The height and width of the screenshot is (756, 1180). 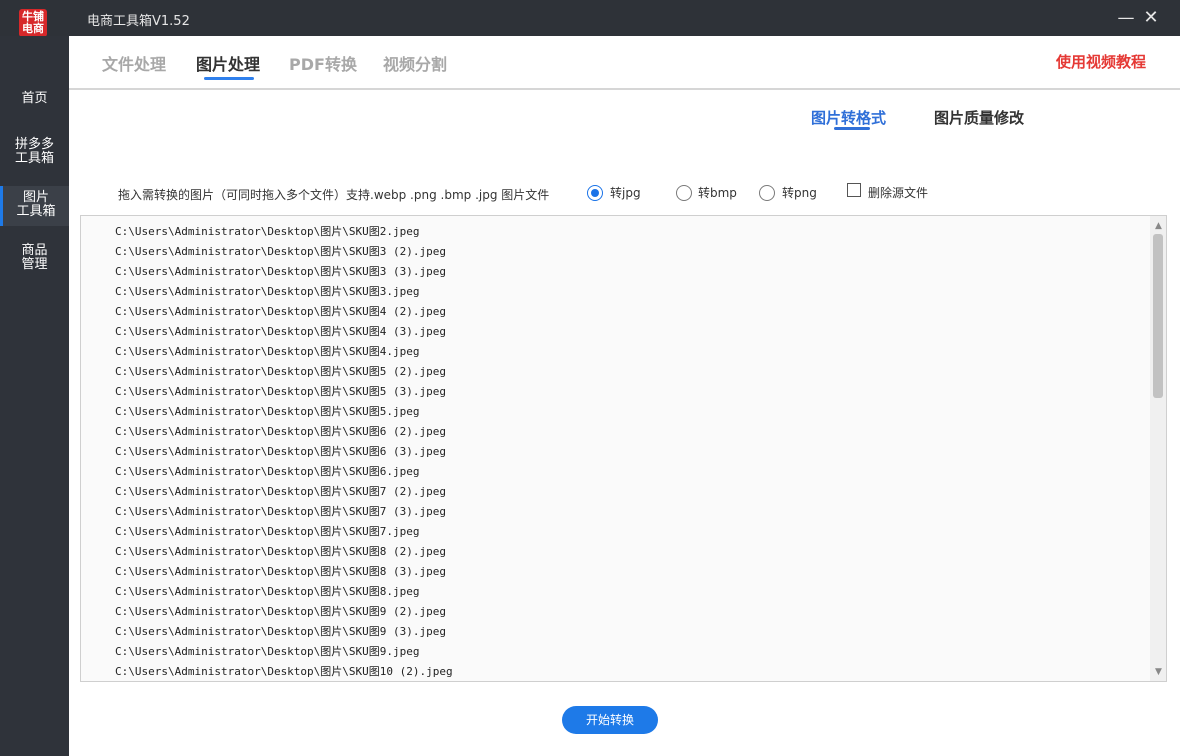 I want to click on subtab-format-convert: 图片转格式, so click(x=848, y=117).